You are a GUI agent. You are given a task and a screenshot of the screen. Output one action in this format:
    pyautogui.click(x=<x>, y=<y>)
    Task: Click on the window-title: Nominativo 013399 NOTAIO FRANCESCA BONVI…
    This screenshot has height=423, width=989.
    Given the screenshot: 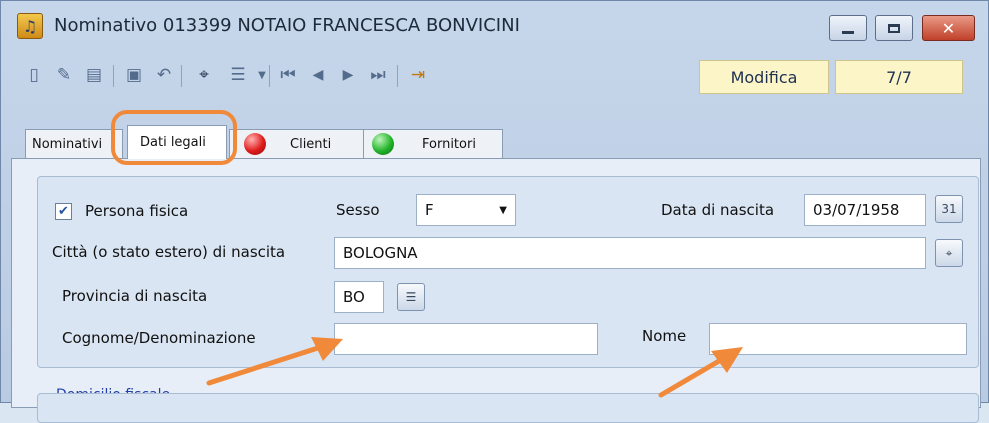 What is the action you would take?
    pyautogui.click(x=287, y=25)
    